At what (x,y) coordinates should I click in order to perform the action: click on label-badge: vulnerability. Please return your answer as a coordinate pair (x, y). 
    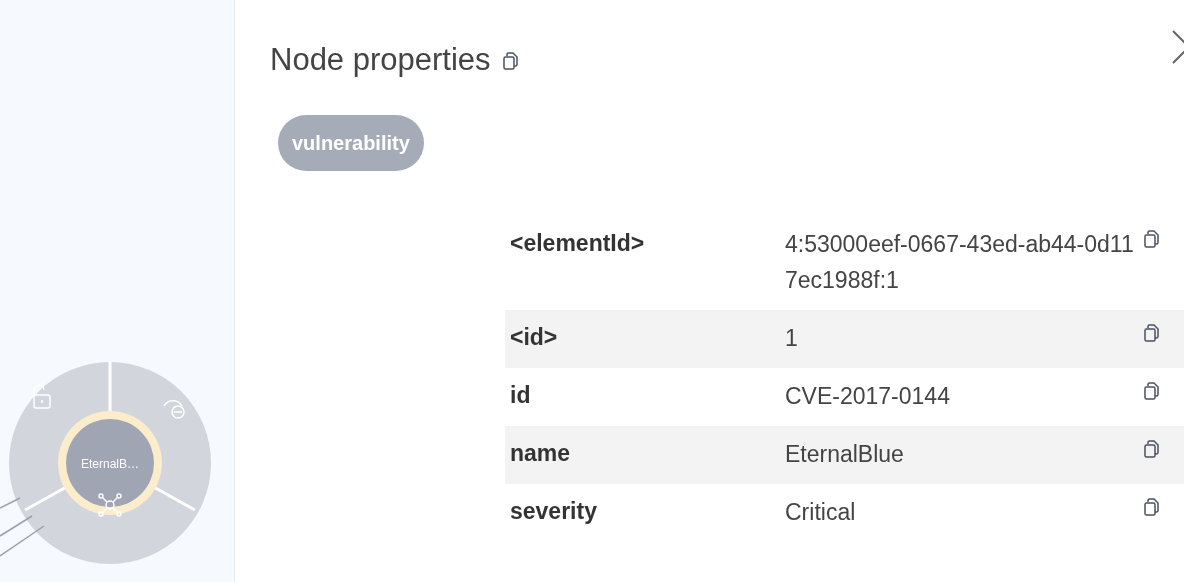
    Looking at the image, I should click on (351, 143).